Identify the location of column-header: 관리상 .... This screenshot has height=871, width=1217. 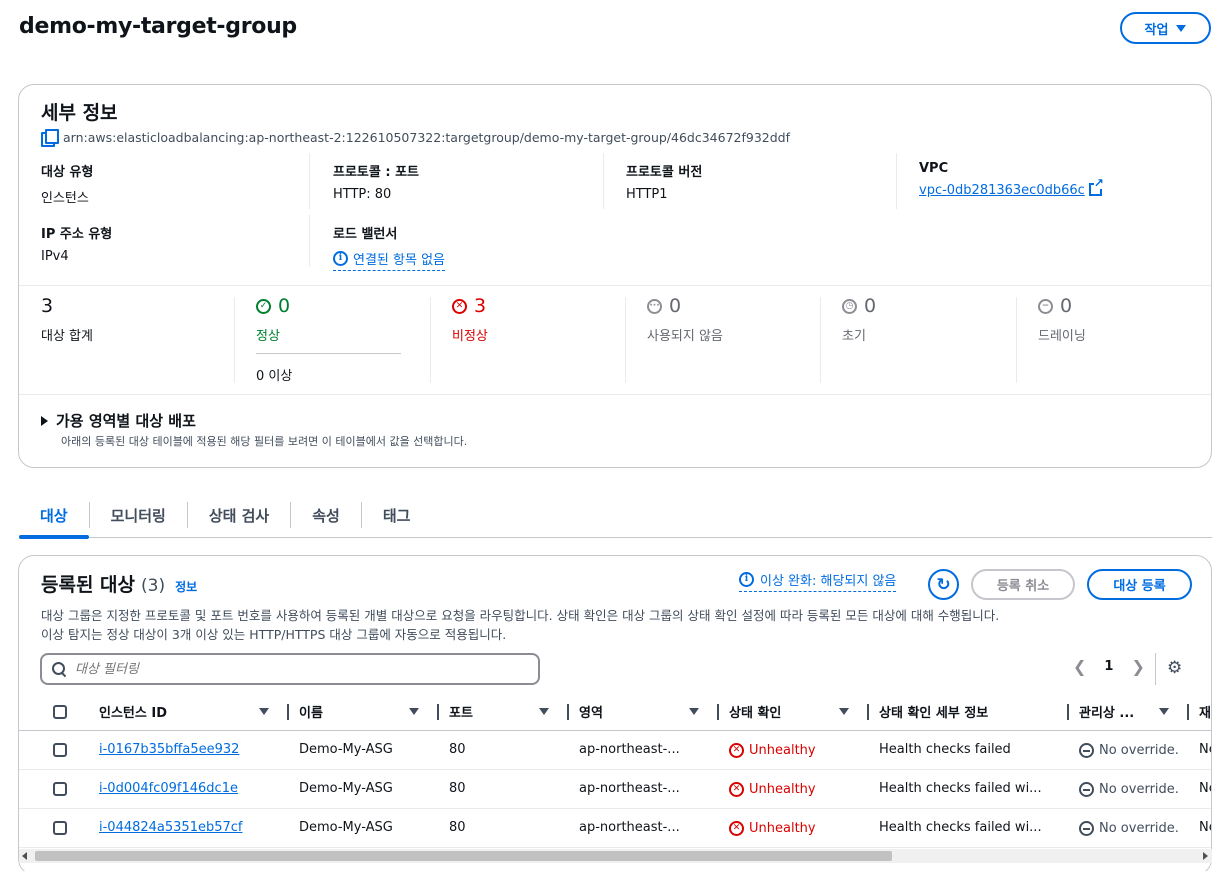
(1139, 712).